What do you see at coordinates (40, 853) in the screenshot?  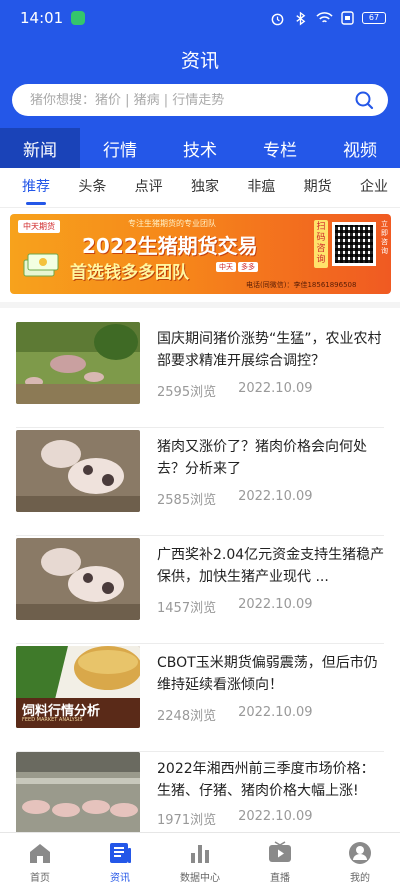 I see `home-icon` at bounding box center [40, 853].